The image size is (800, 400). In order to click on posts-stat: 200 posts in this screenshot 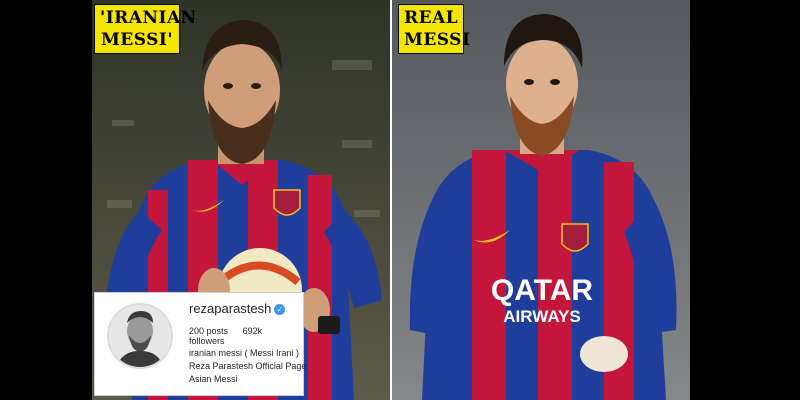, I will do `click(208, 331)`.